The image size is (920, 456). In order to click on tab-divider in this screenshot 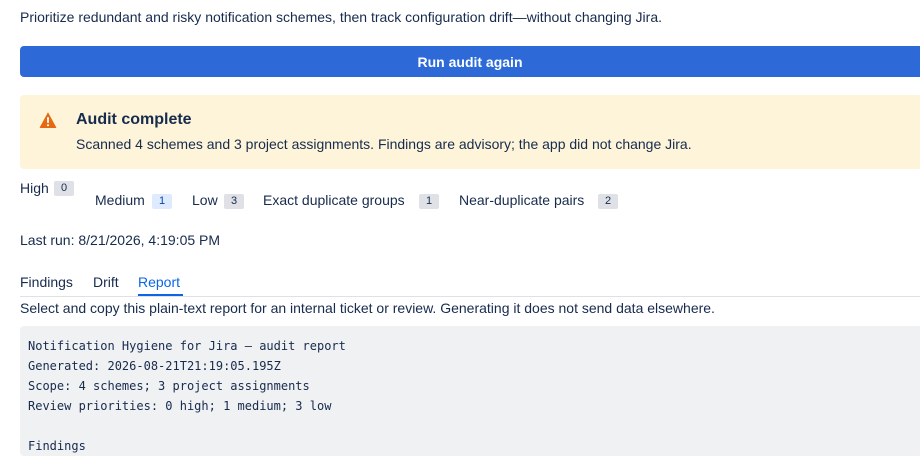, I will do `click(470, 296)`.